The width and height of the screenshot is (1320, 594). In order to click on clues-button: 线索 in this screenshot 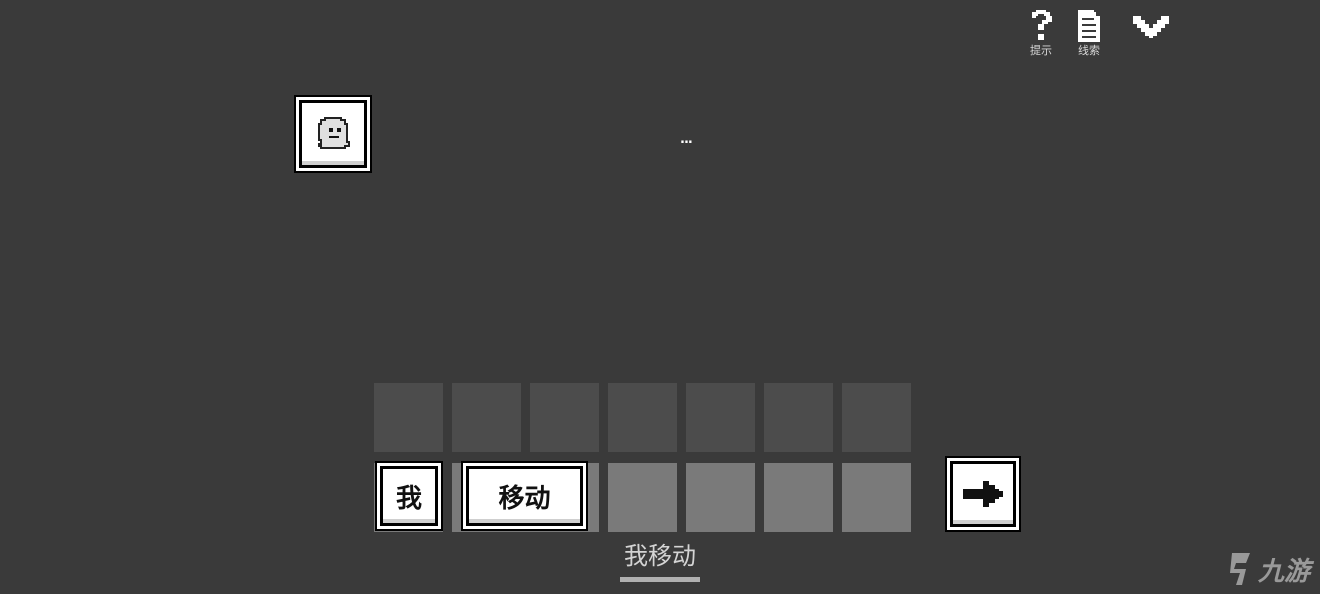, I will do `click(1089, 33)`.